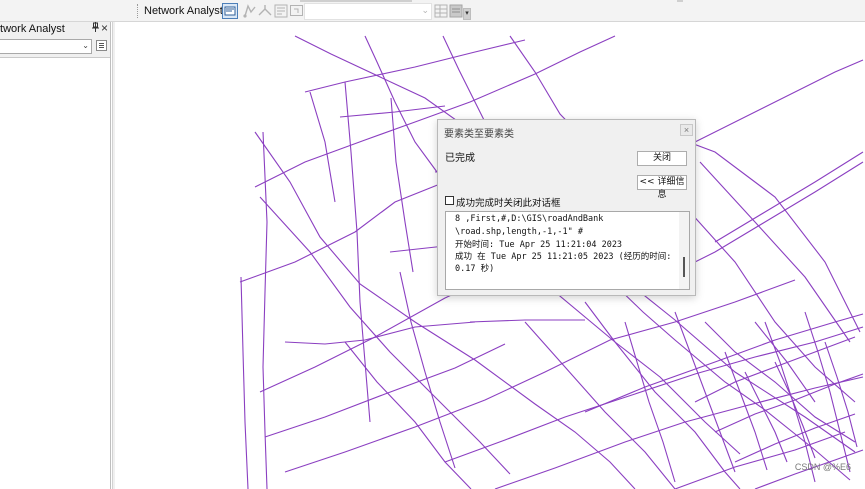  Describe the element at coordinates (55, 273) in the screenshot. I see `analysis-tree` at that location.